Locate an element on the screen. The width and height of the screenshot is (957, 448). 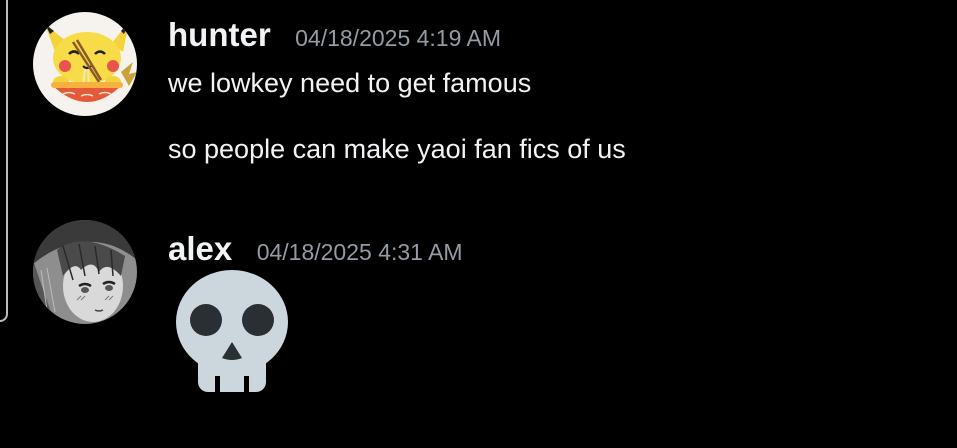
user-avatar-hunter is located at coordinates (85, 64).